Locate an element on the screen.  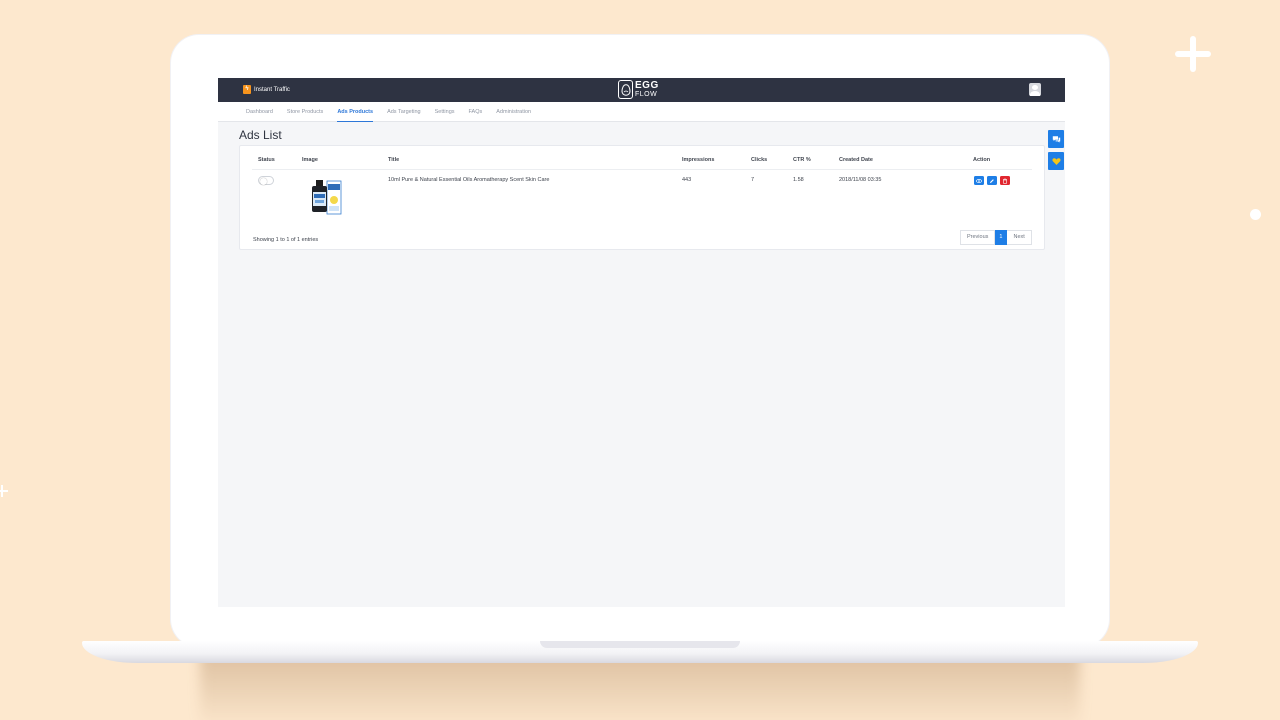
next-page-button: Next is located at coordinates (1019, 237).